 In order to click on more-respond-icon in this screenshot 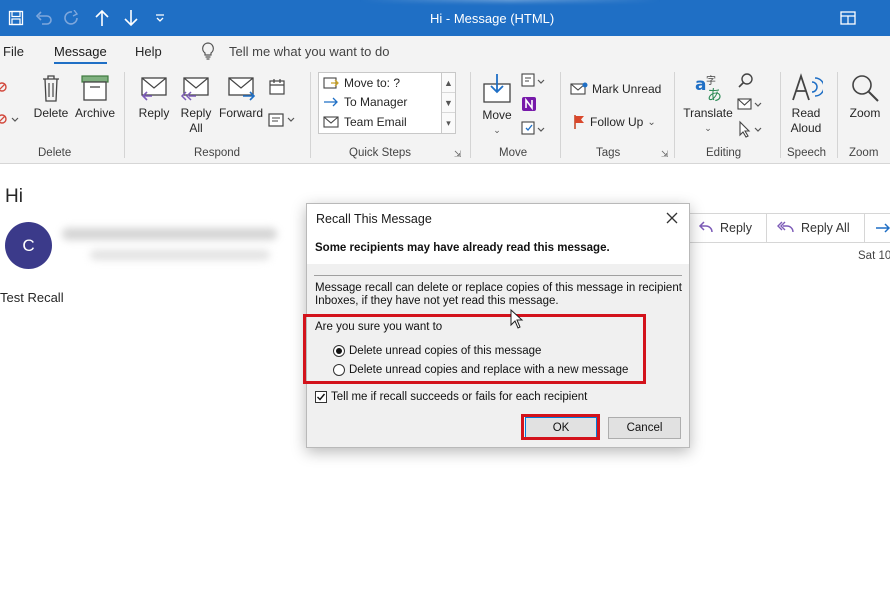, I will do `click(283, 121)`.